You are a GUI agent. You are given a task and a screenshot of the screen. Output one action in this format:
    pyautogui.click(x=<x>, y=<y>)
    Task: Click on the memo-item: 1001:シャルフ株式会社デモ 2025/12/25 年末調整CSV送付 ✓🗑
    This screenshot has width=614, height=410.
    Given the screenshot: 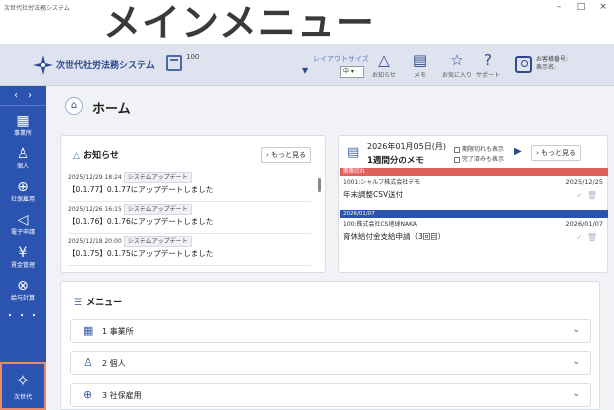 What is the action you would take?
    pyautogui.click(x=474, y=189)
    